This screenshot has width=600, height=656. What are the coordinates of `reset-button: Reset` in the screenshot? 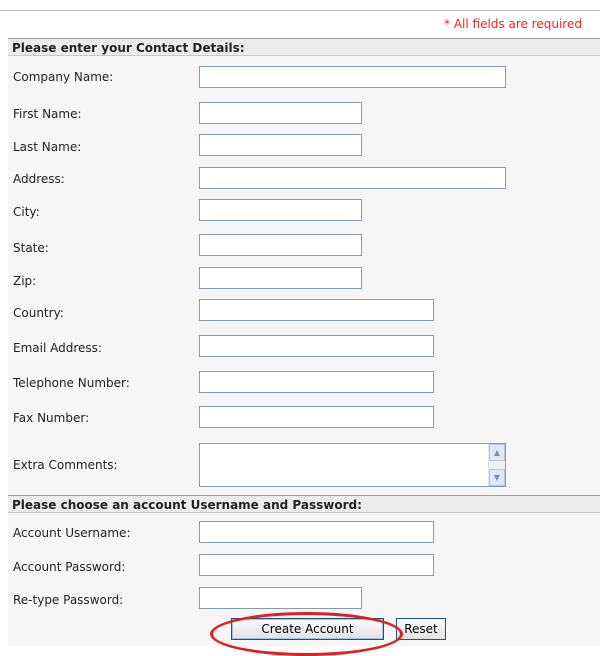 It's located at (421, 629).